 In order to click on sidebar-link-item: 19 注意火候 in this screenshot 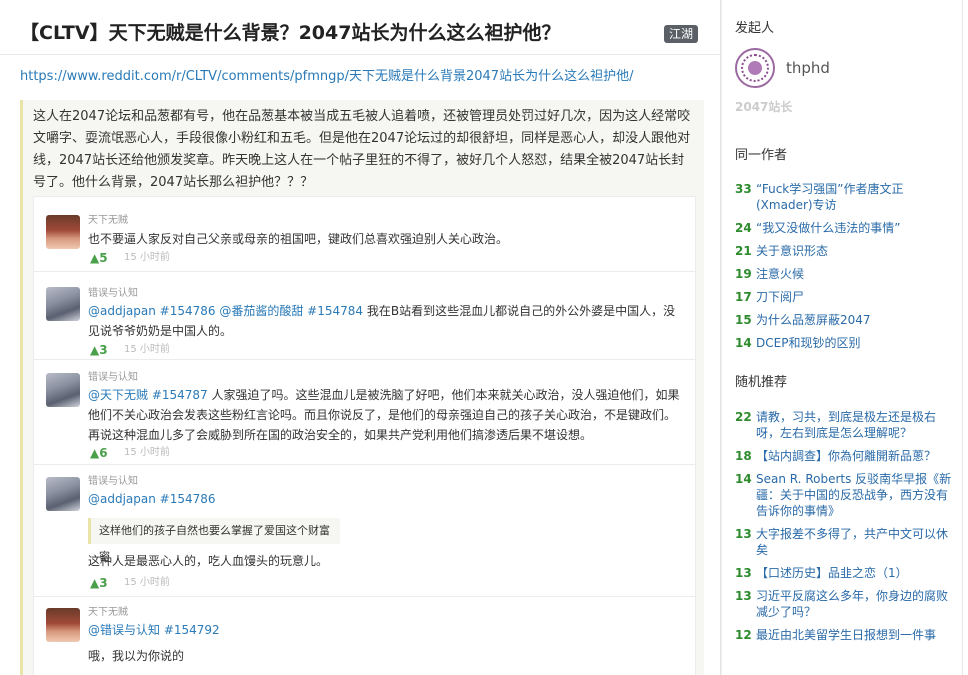, I will do `click(846, 274)`.